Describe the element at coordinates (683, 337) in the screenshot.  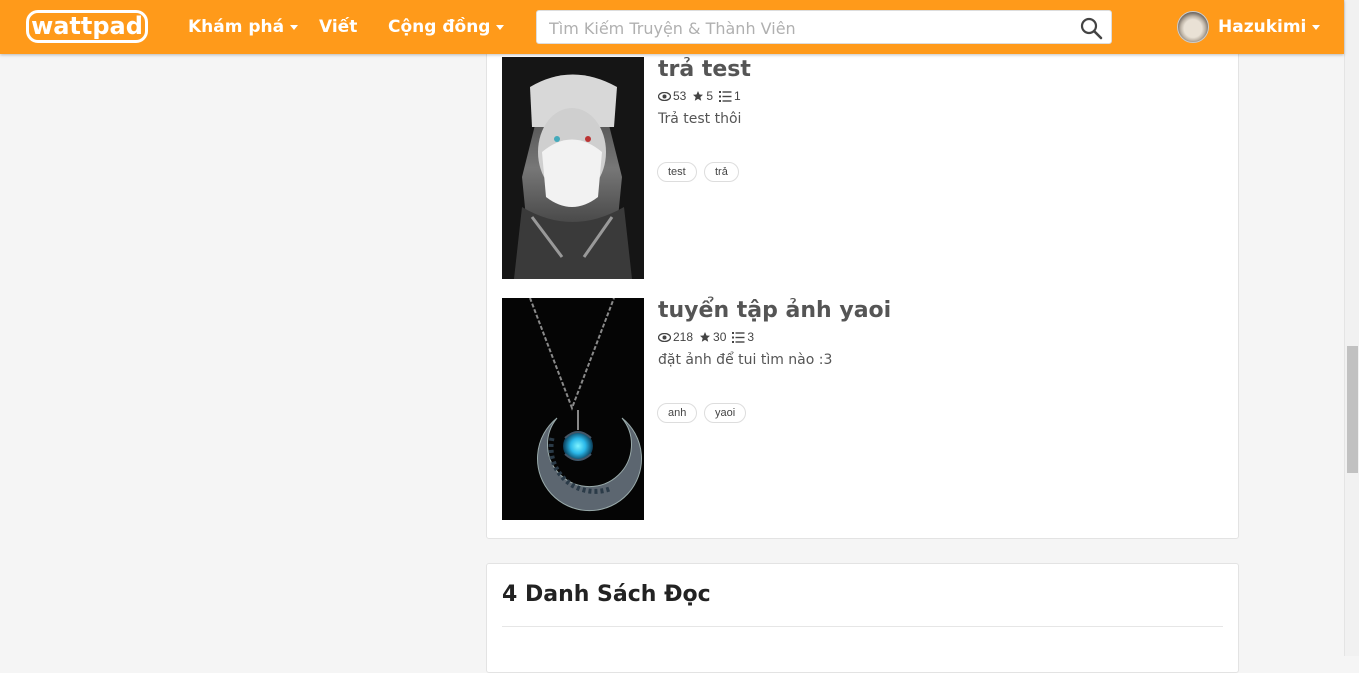
I see `reads-count: 218` at that location.